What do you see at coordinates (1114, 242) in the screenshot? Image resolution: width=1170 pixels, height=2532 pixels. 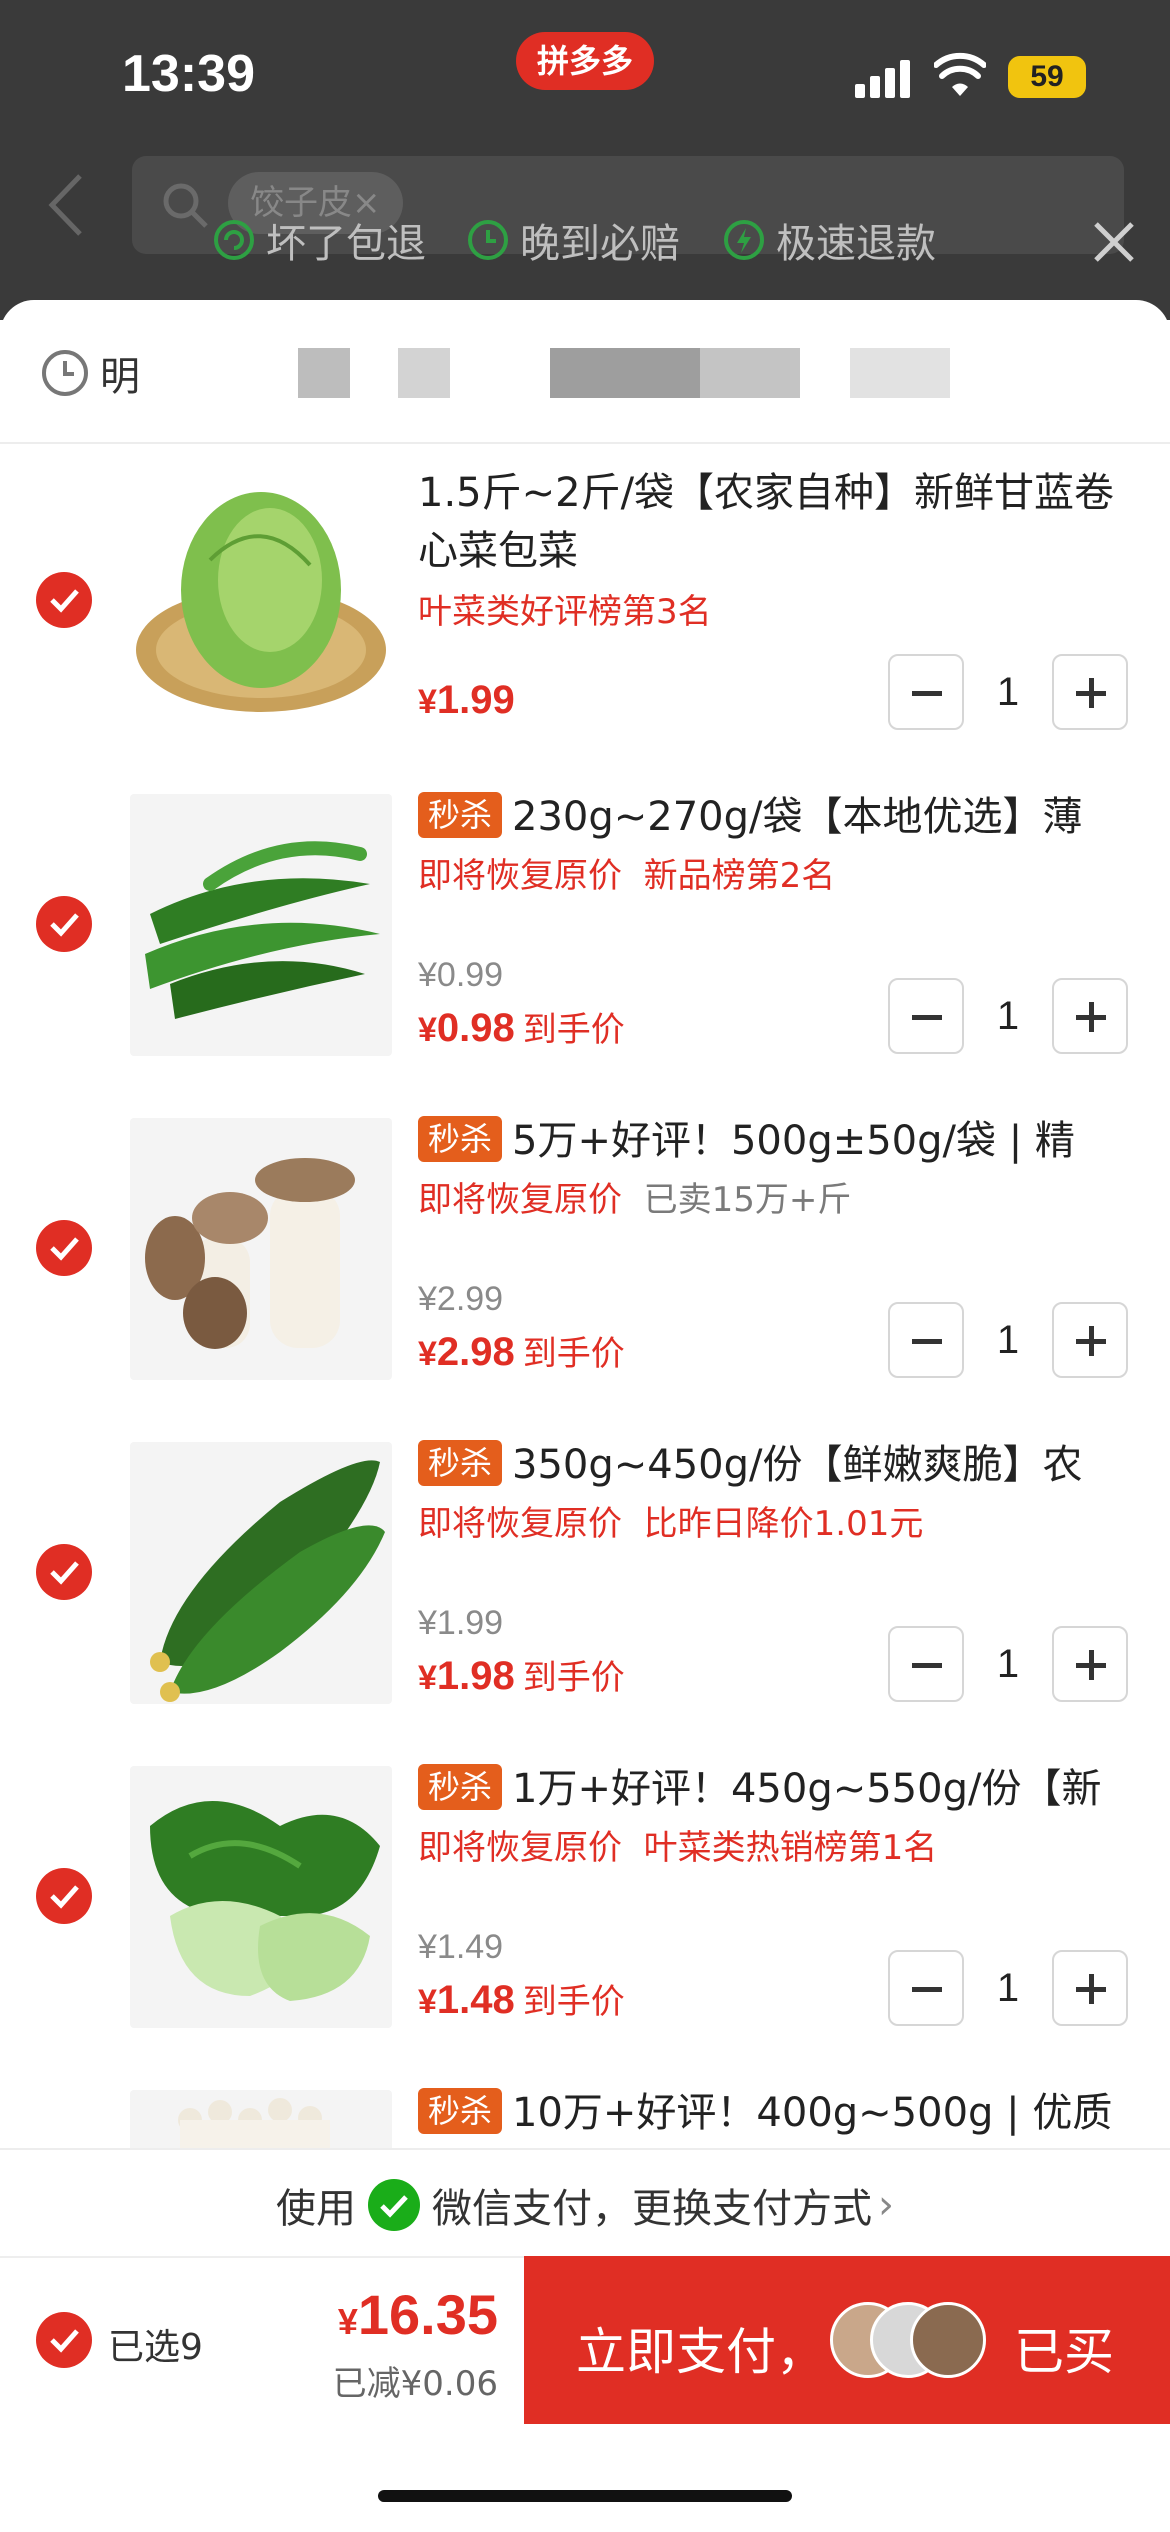 I see `close-icon` at bounding box center [1114, 242].